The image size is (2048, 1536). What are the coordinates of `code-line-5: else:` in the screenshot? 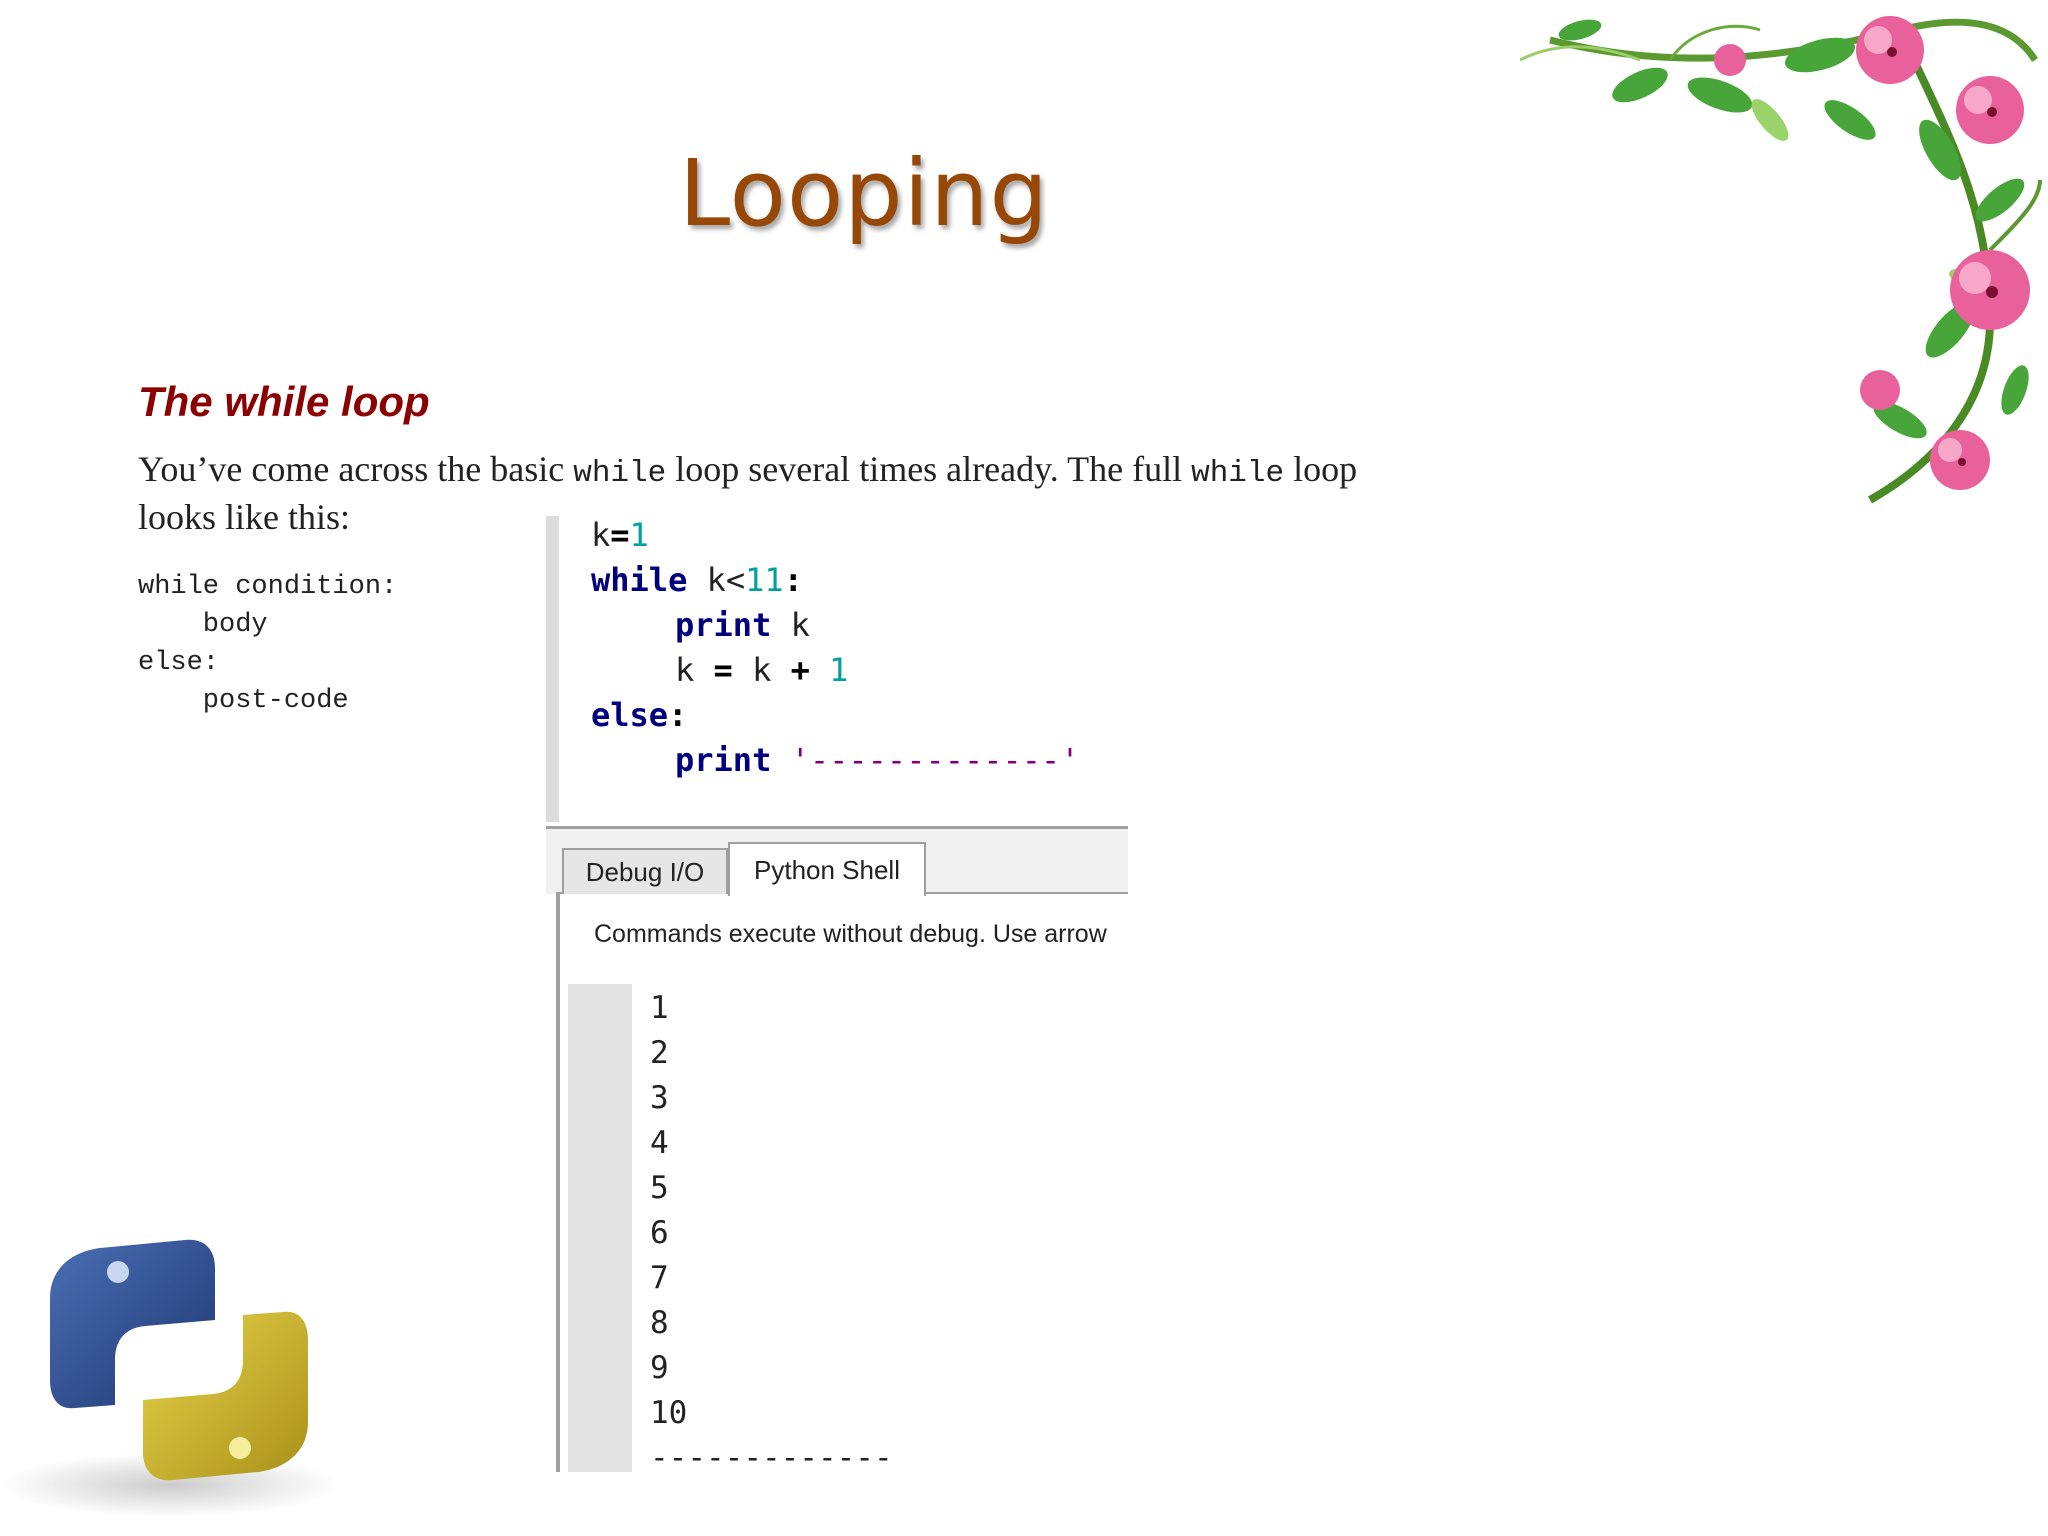 It's located at (639, 715).